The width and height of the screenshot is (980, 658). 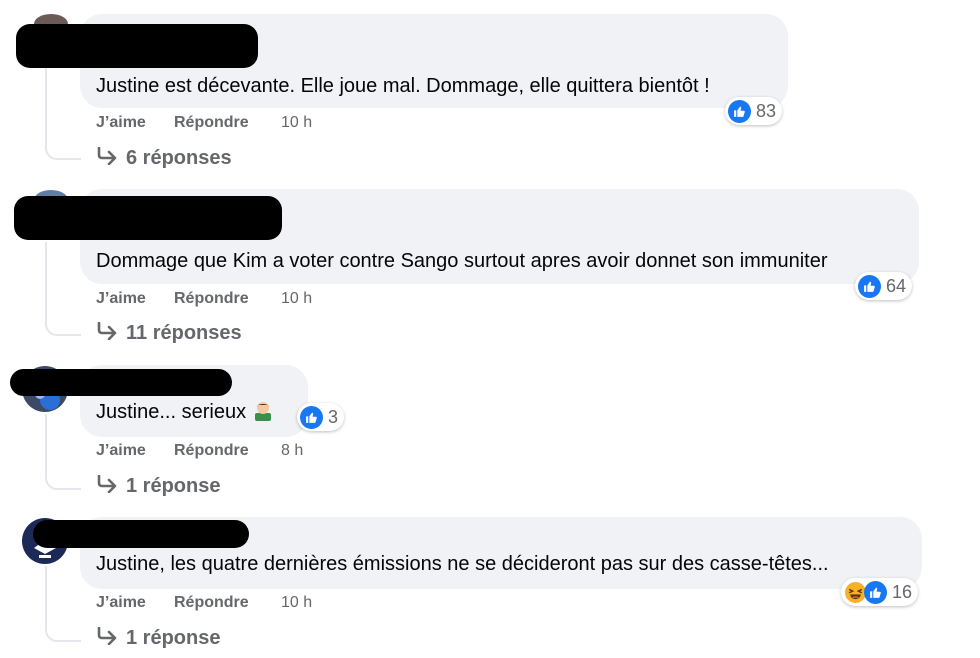 I want to click on reaction-summary: 16, so click(x=880, y=592).